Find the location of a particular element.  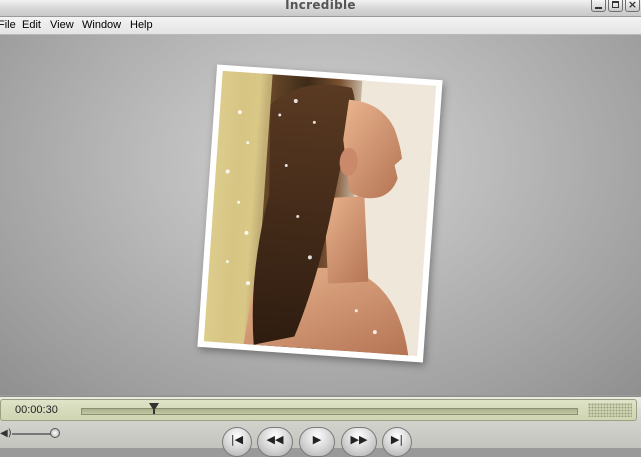

volume-knob is located at coordinates (55, 433).